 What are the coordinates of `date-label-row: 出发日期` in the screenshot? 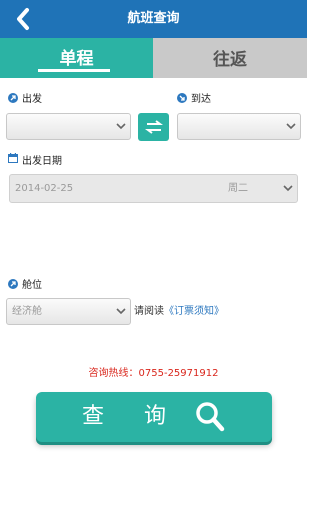 It's located at (35, 159).